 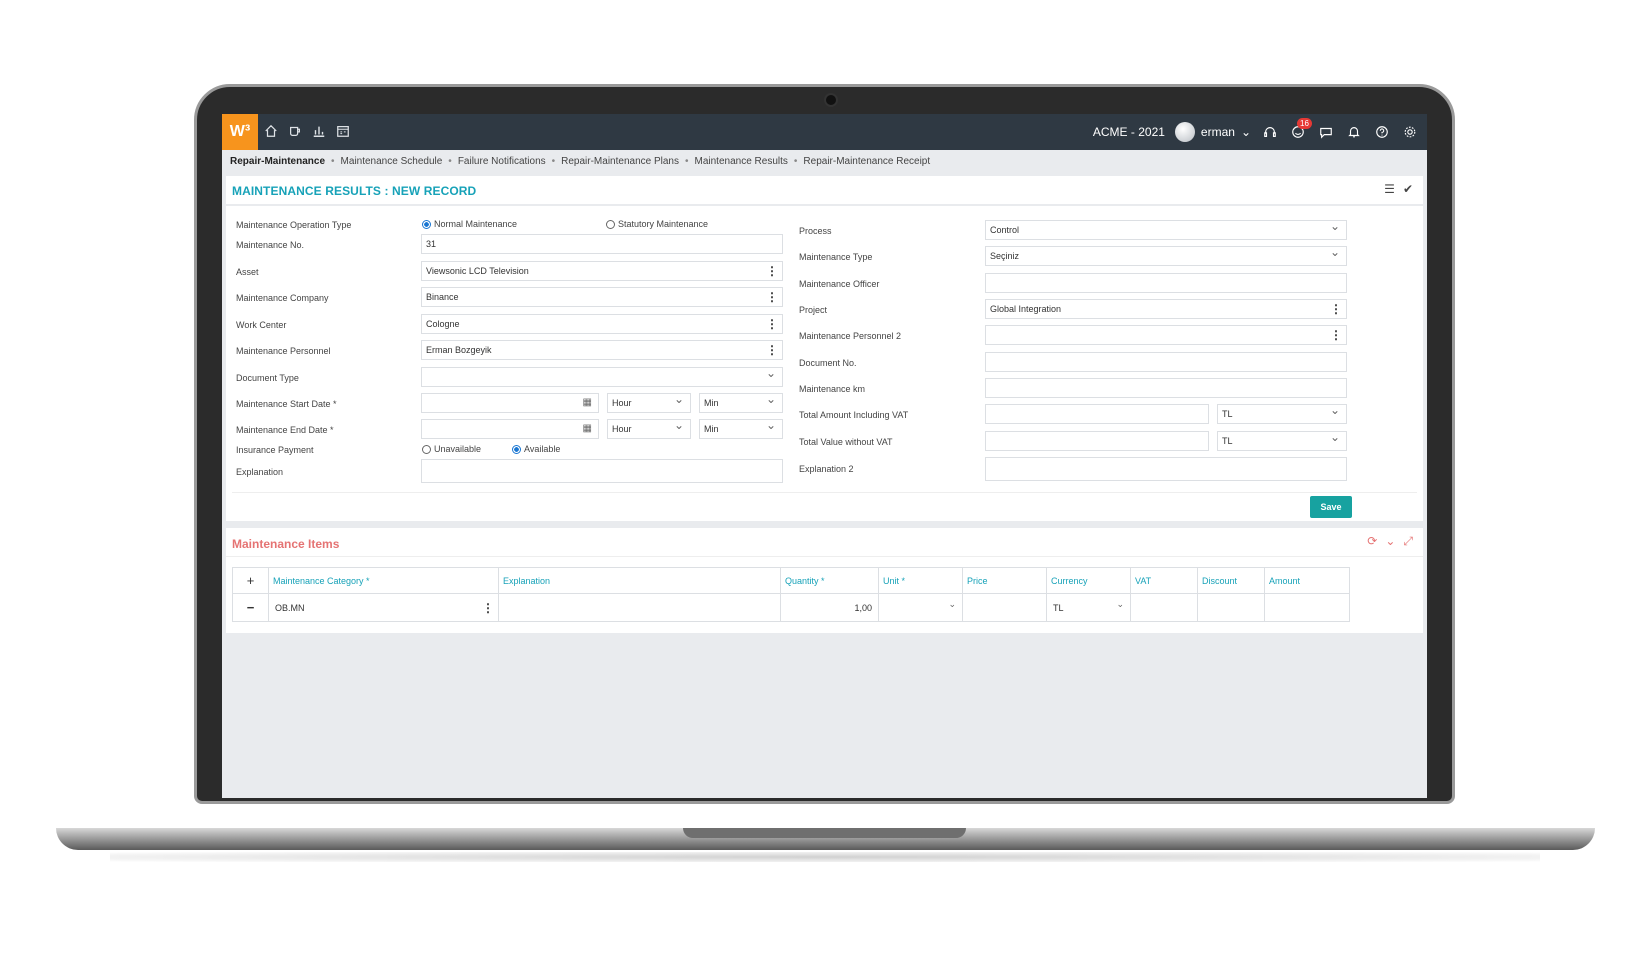 What do you see at coordinates (1166, 388) in the screenshot?
I see `maintenance-km-input` at bounding box center [1166, 388].